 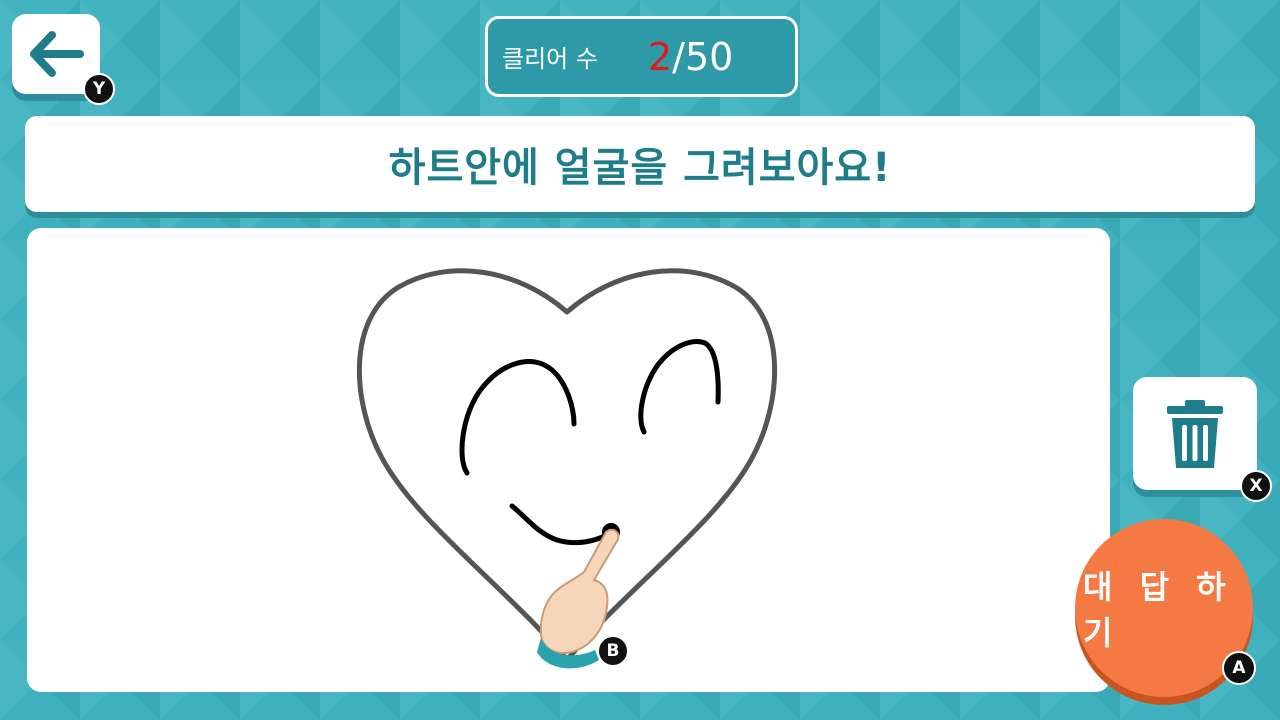 I want to click on y-button-hint: Y, so click(x=99, y=89).